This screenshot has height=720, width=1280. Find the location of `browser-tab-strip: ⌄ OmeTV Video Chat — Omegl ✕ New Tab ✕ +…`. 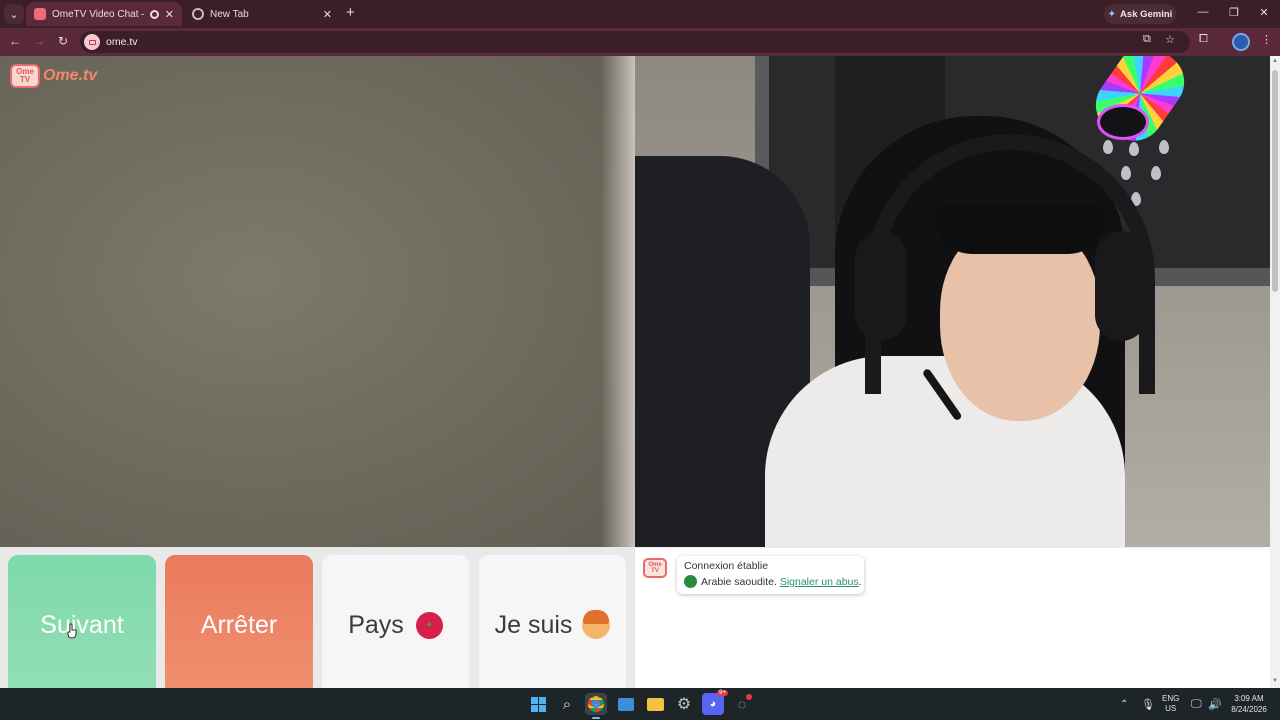

browser-tab-strip: ⌄ OmeTV Video Chat — Omegl ✕ New Tab ✕ +… is located at coordinates (640, 14).